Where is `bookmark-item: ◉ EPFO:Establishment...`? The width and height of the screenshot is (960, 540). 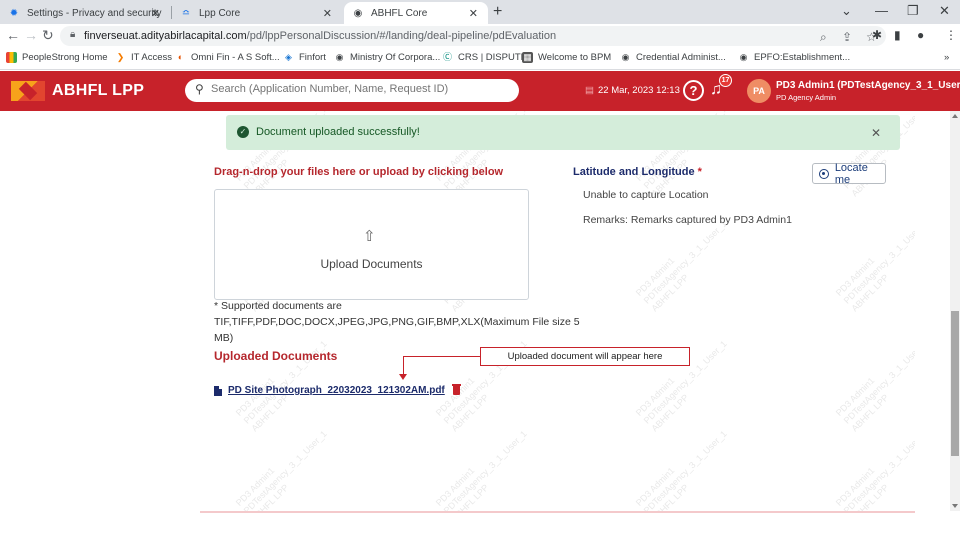
bookmark-item: ◉ EPFO:Establishment... is located at coordinates (794, 57).